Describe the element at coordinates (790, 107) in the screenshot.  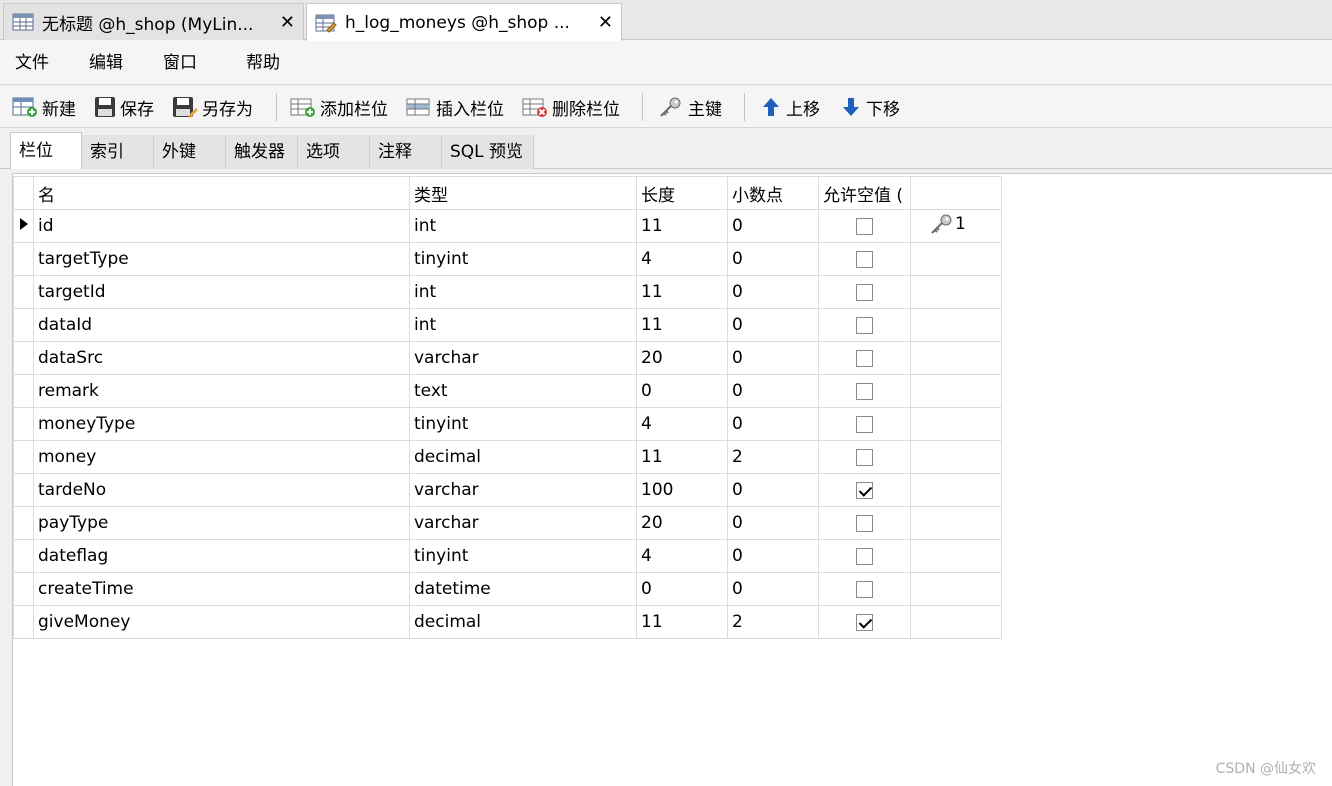
I see `move-up-button: 上移` at that location.